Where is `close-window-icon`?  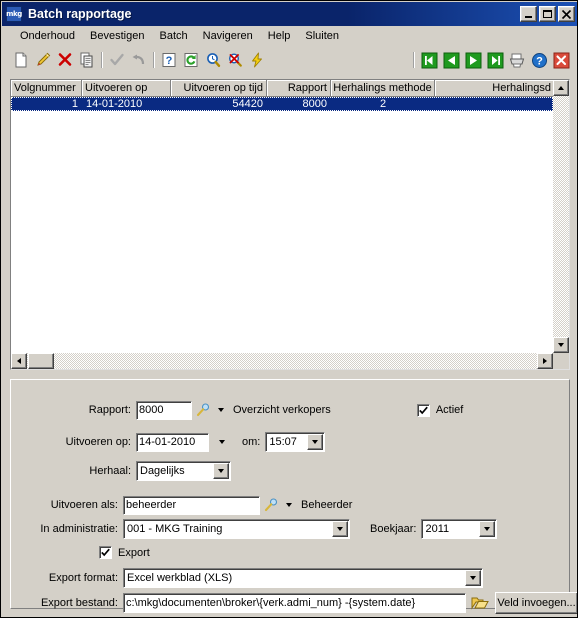
close-window-icon is located at coordinates (561, 60).